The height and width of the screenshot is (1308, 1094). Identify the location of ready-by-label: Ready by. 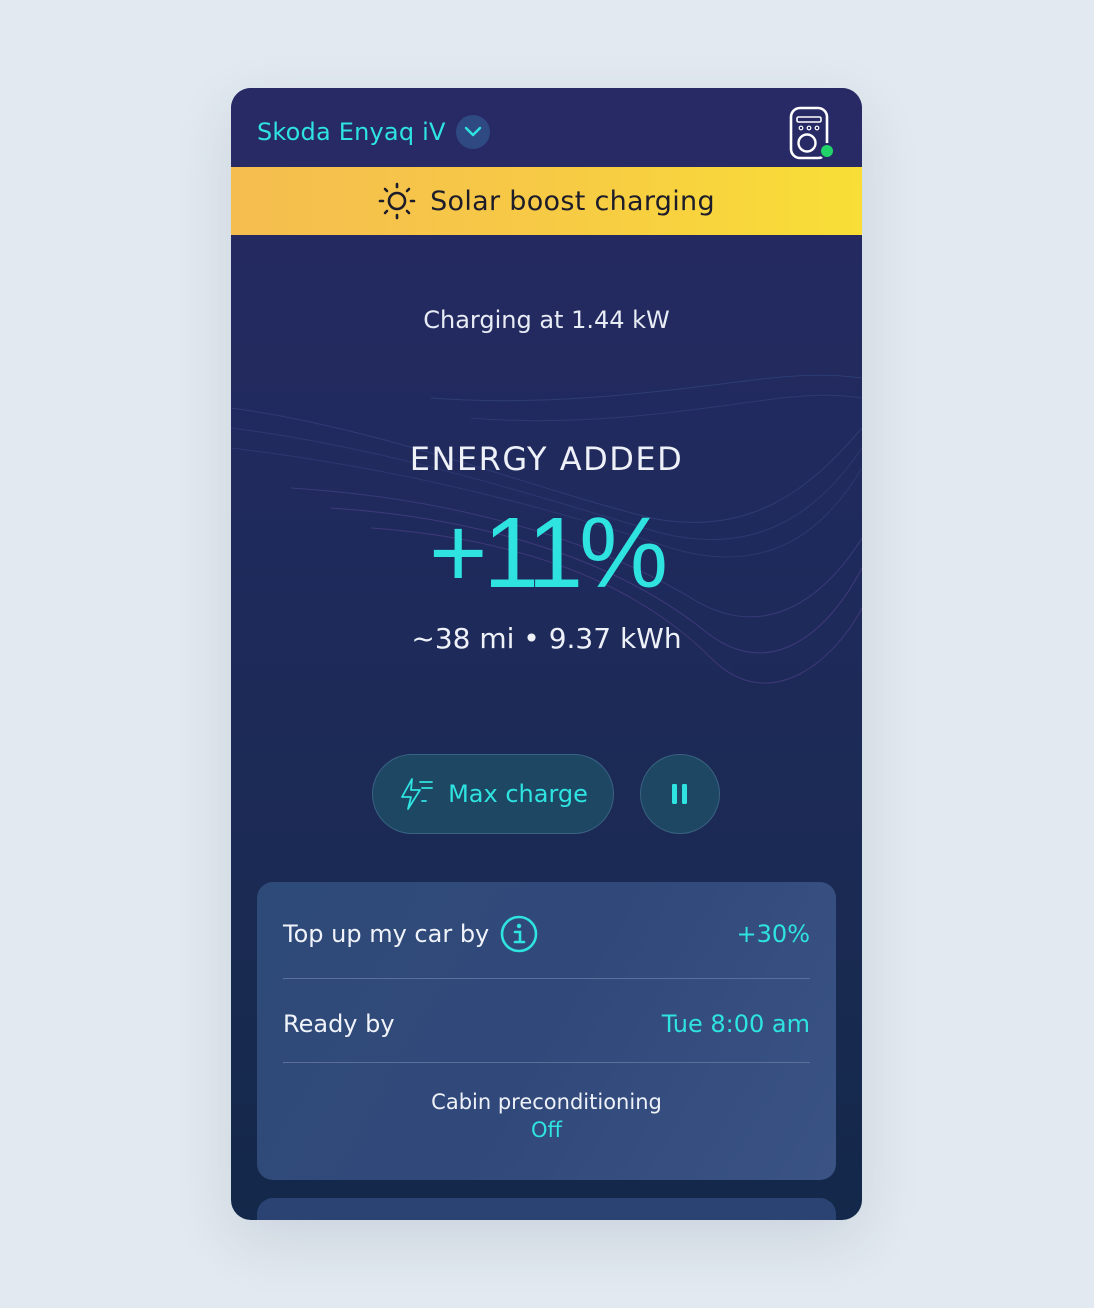
(339, 1024).